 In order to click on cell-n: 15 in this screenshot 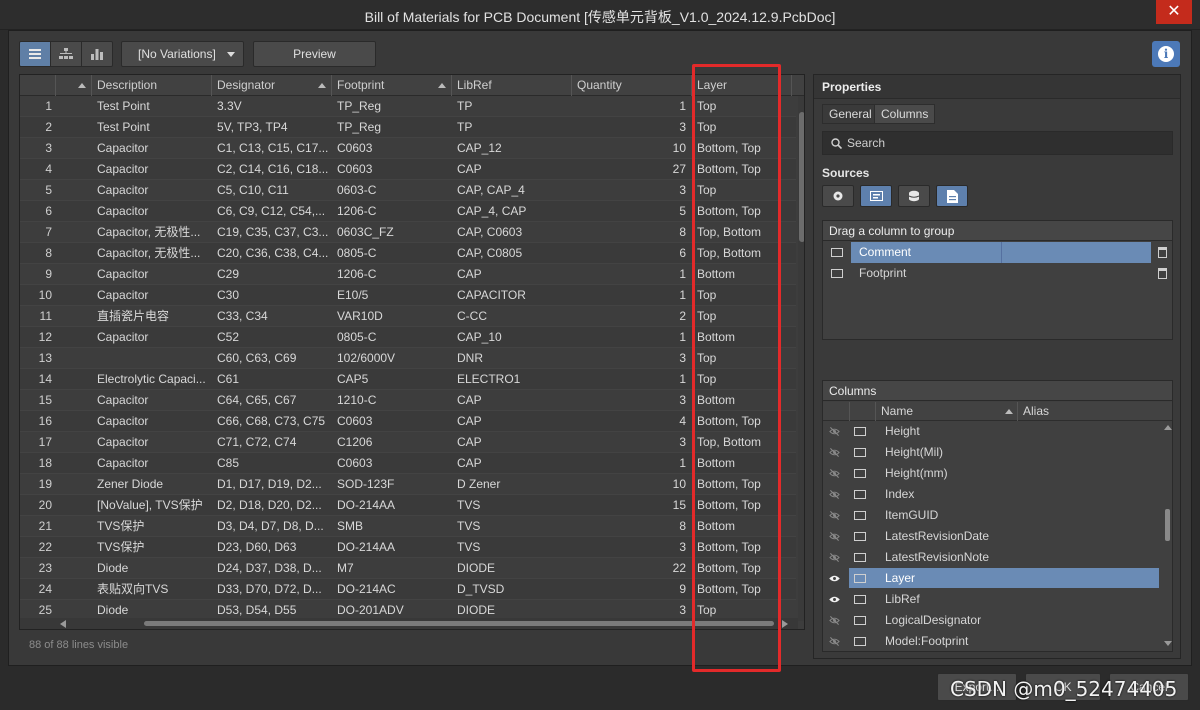, I will do `click(45, 400)`.